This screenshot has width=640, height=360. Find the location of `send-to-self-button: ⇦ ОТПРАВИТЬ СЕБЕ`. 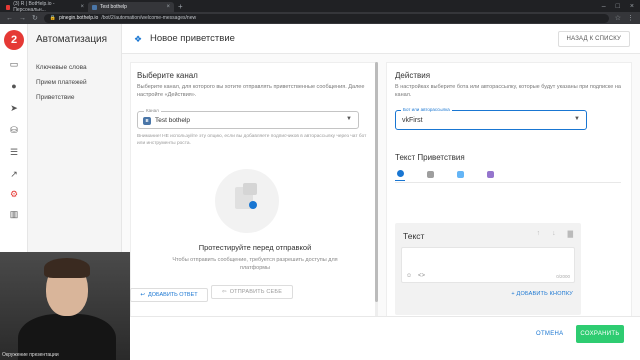

send-to-self-button: ⇦ ОТПРАВИТЬ СЕБЕ is located at coordinates (252, 292).